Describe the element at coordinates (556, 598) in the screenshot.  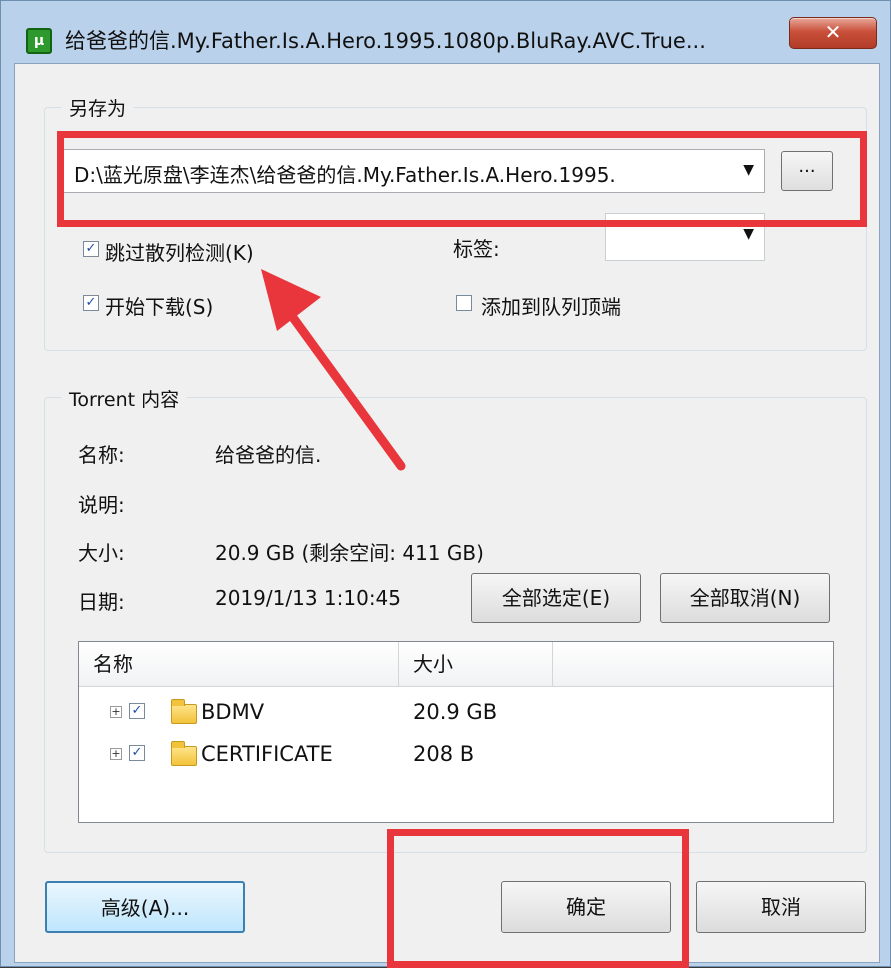
I see `select-all-button: 全部选定(E)` at that location.